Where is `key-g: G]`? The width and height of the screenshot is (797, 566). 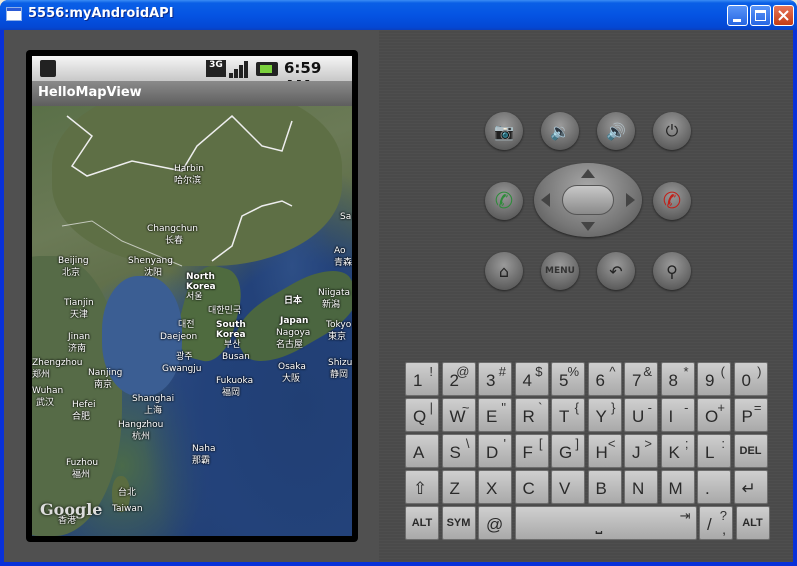
key-g: G] is located at coordinates (568, 451).